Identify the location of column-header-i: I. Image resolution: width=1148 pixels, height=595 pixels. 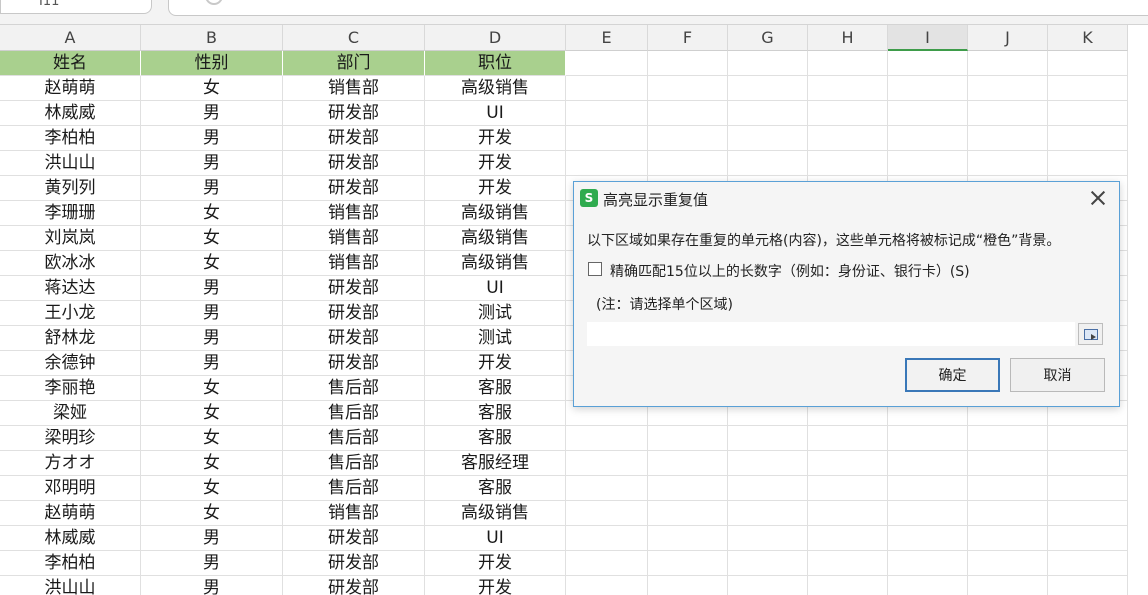
(928, 38).